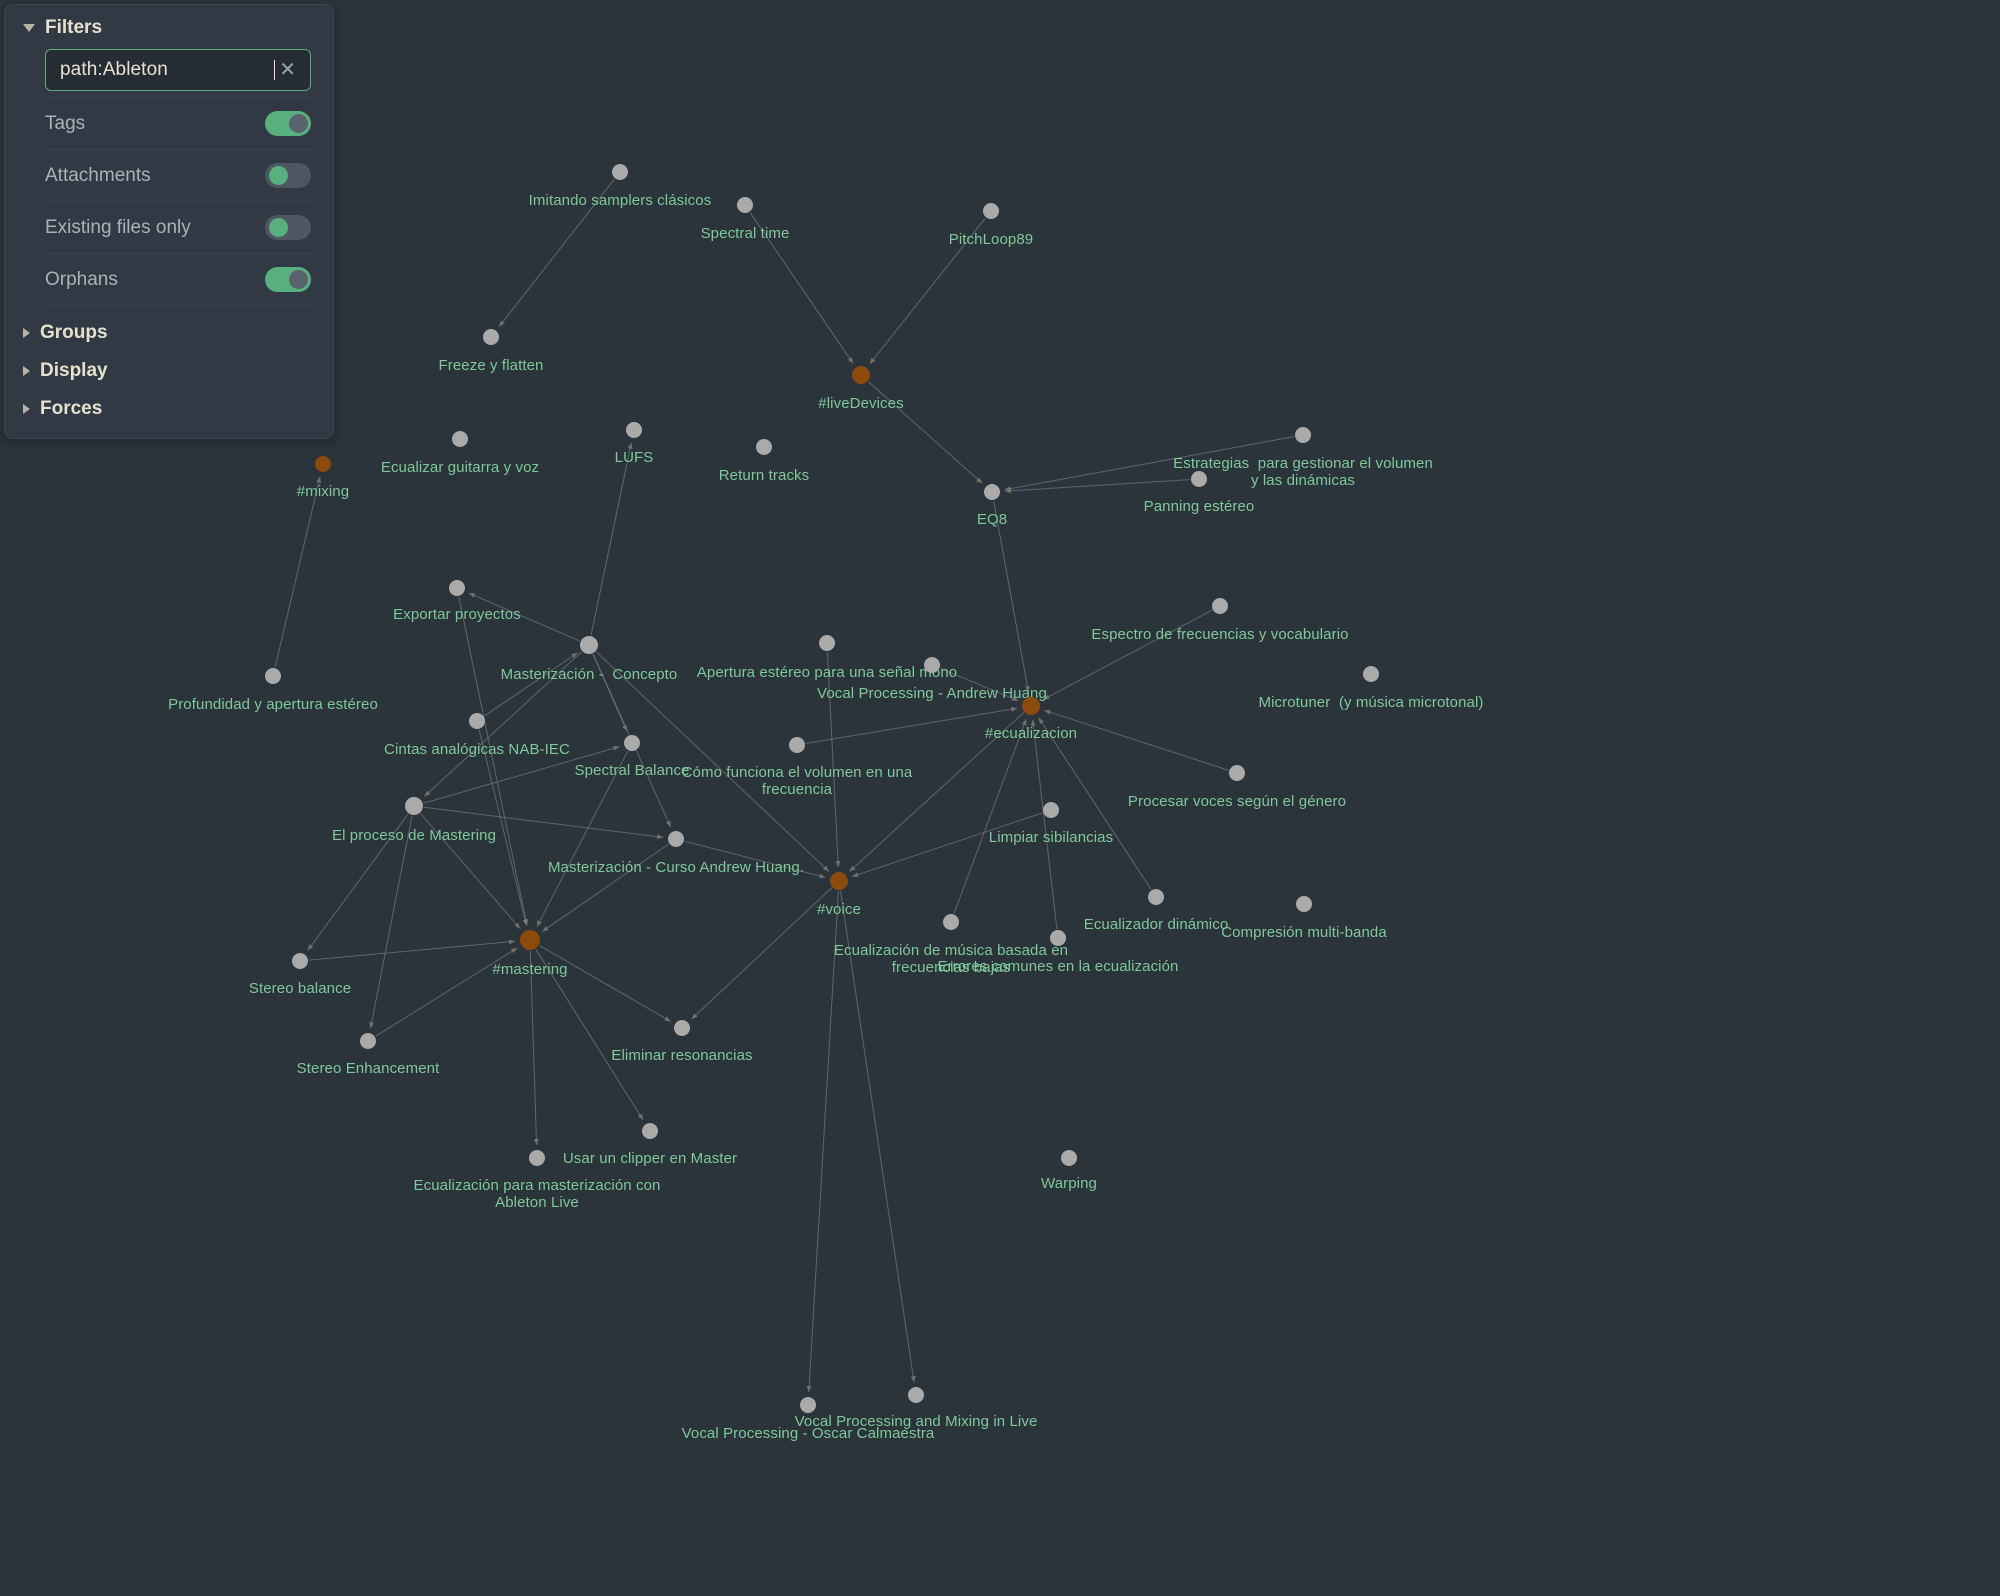 The image size is (2000, 1596). Describe the element at coordinates (169, 371) in the screenshot. I see `sidebar-item-display: Display` at that location.